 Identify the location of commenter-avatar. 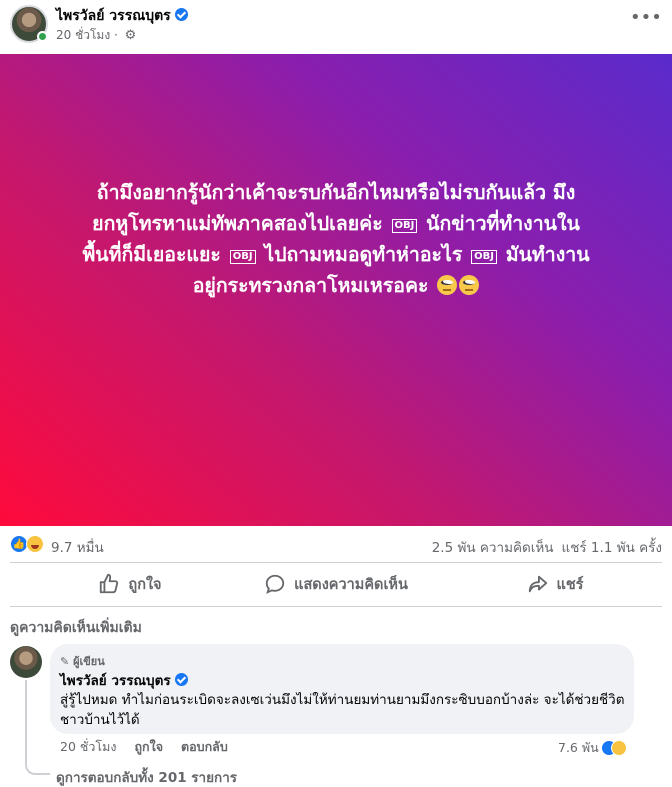
(26, 662).